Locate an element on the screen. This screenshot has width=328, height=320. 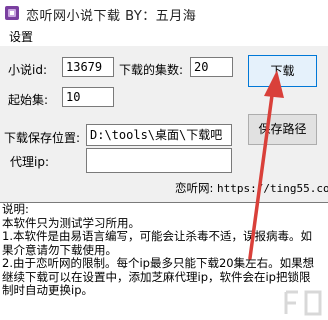
save-path-input: D:\tools\桌面\下载吧 is located at coordinates (159, 135).